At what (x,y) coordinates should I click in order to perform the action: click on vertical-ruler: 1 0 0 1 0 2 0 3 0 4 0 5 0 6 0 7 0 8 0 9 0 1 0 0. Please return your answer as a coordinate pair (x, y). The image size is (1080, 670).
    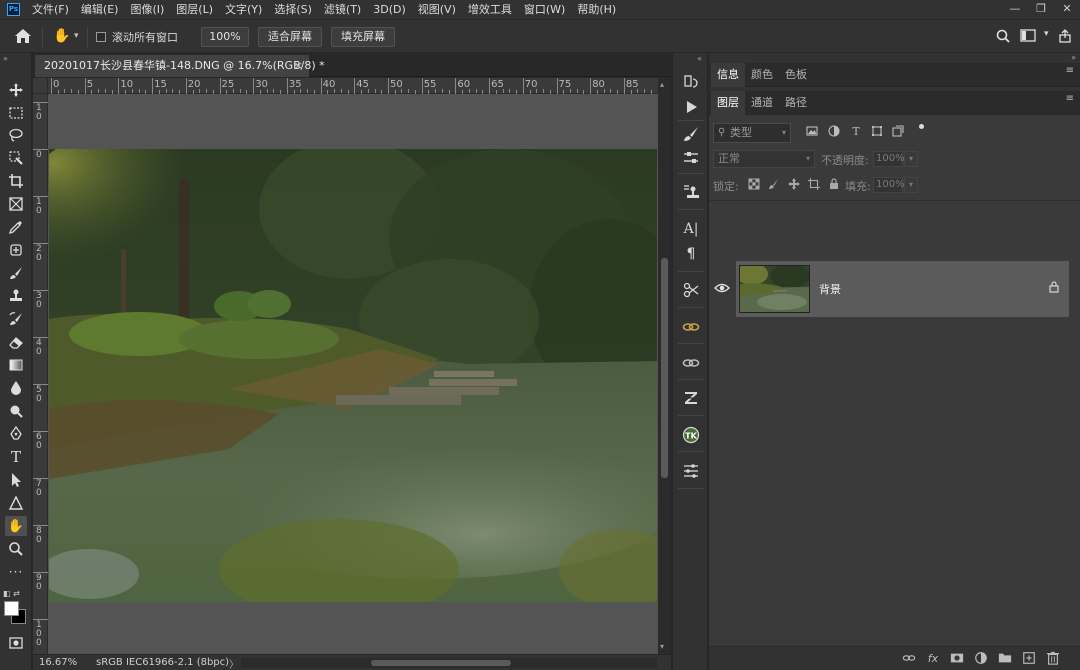
    Looking at the image, I should click on (40, 374).